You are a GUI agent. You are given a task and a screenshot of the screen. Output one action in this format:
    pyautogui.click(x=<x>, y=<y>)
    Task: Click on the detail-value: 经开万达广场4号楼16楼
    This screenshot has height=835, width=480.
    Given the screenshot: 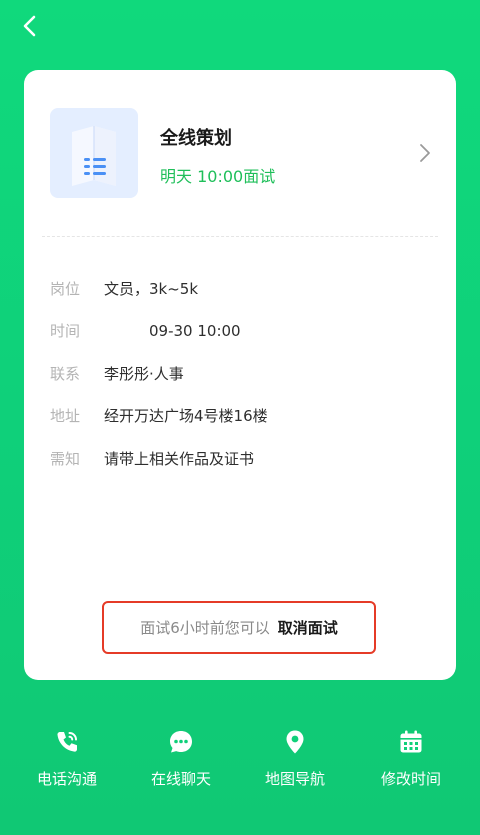 What is the action you would take?
    pyautogui.click(x=186, y=416)
    